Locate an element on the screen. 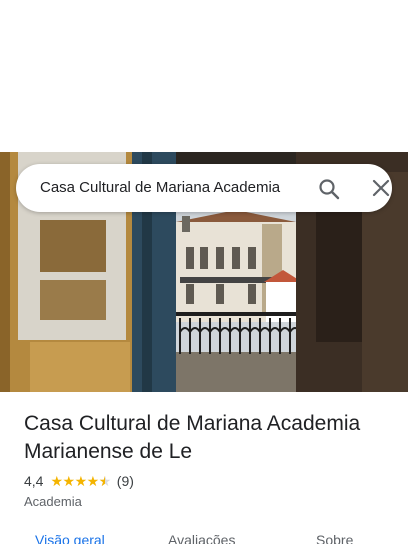 Image resolution: width=408 pixels, height=544 pixels. rating-row: 4,4 ★ ★ ★ ★ ★ (9) is located at coordinates (79, 481).